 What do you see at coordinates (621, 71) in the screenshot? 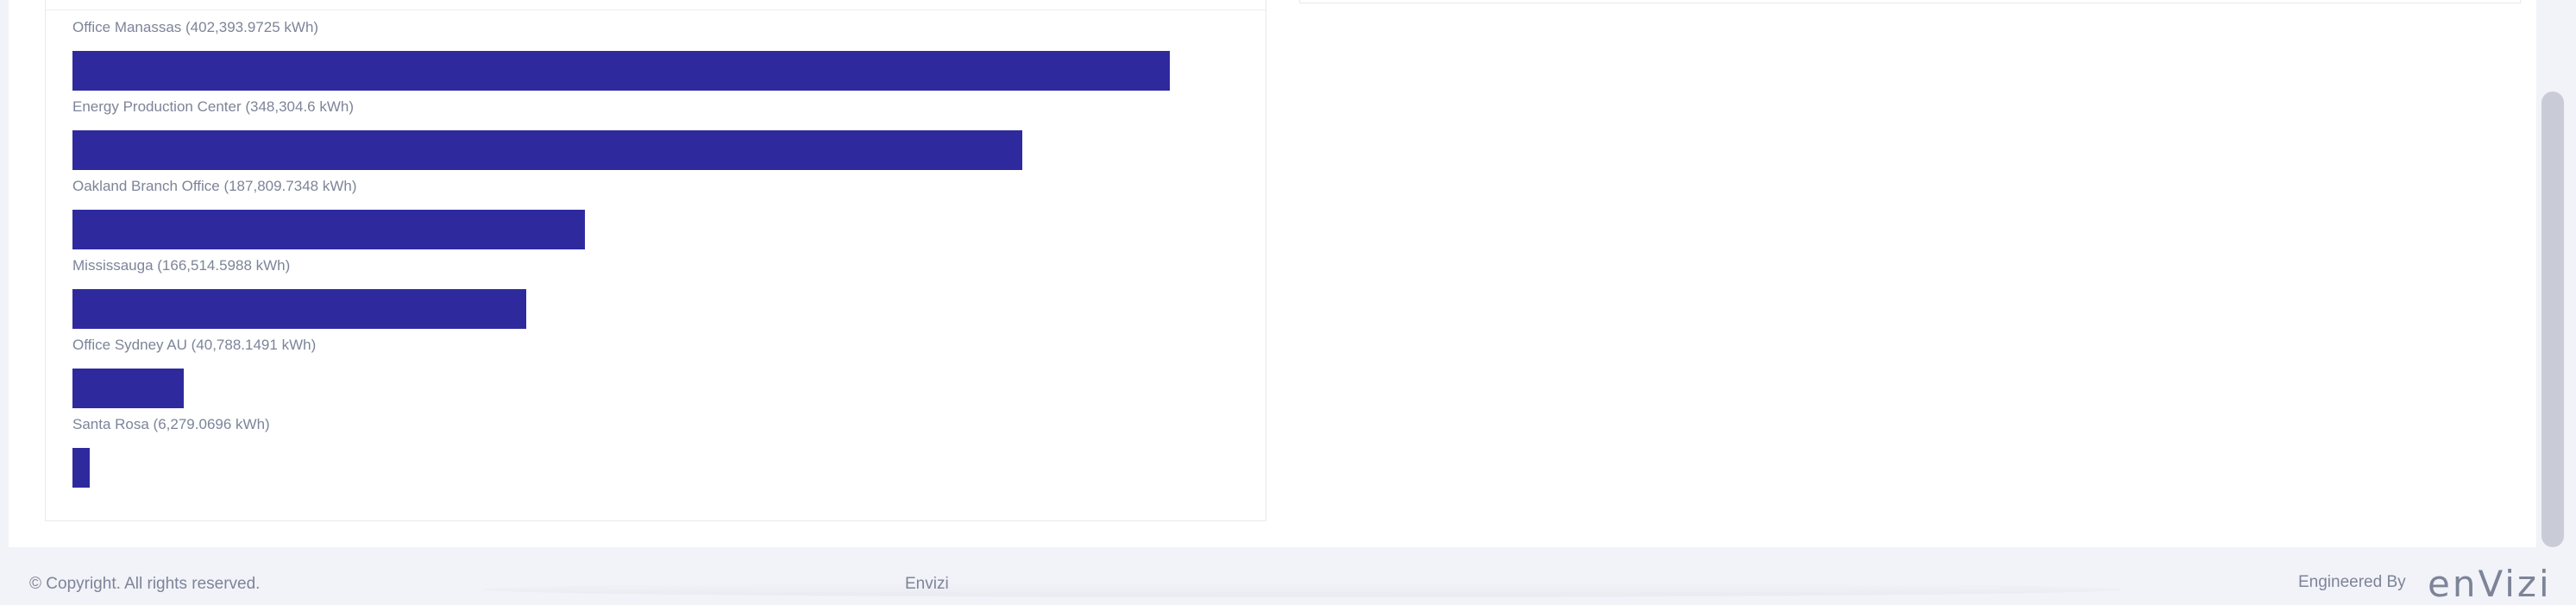
I see `bar-office-manassas` at bounding box center [621, 71].